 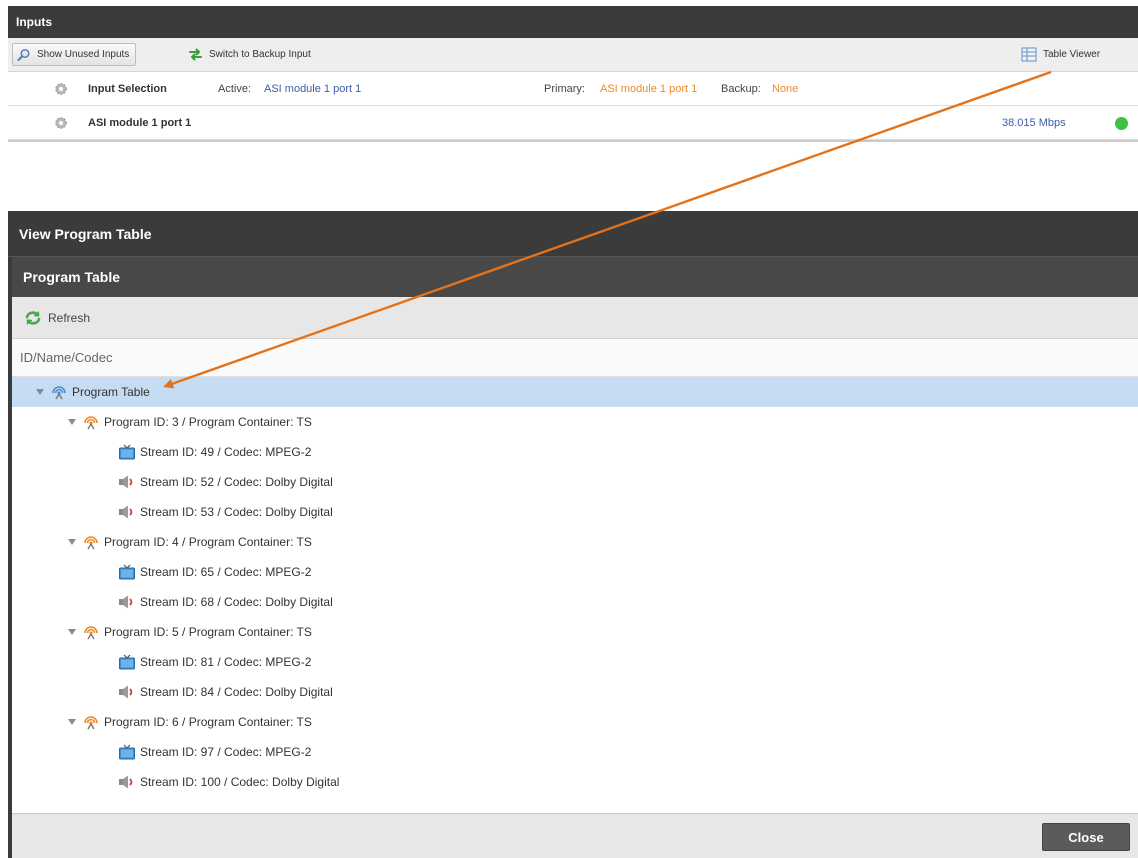 I want to click on tree-row-program-table: Program Table, so click(x=575, y=392).